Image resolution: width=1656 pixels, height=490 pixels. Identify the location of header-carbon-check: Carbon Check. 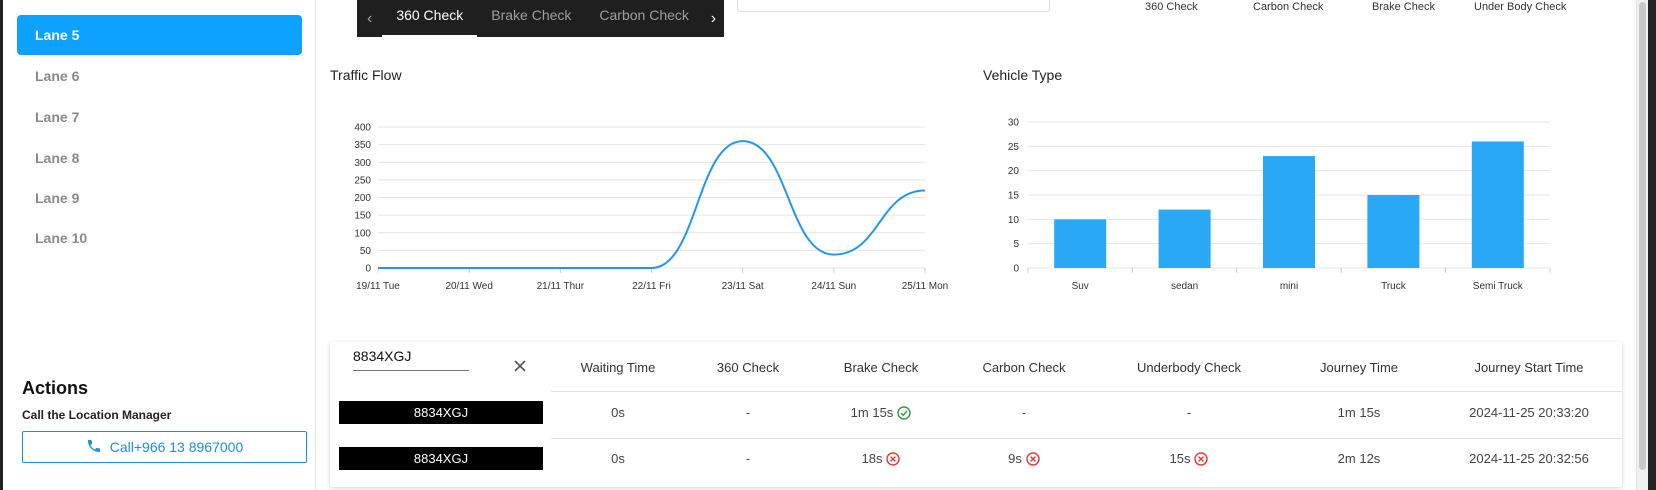
(1024, 367).